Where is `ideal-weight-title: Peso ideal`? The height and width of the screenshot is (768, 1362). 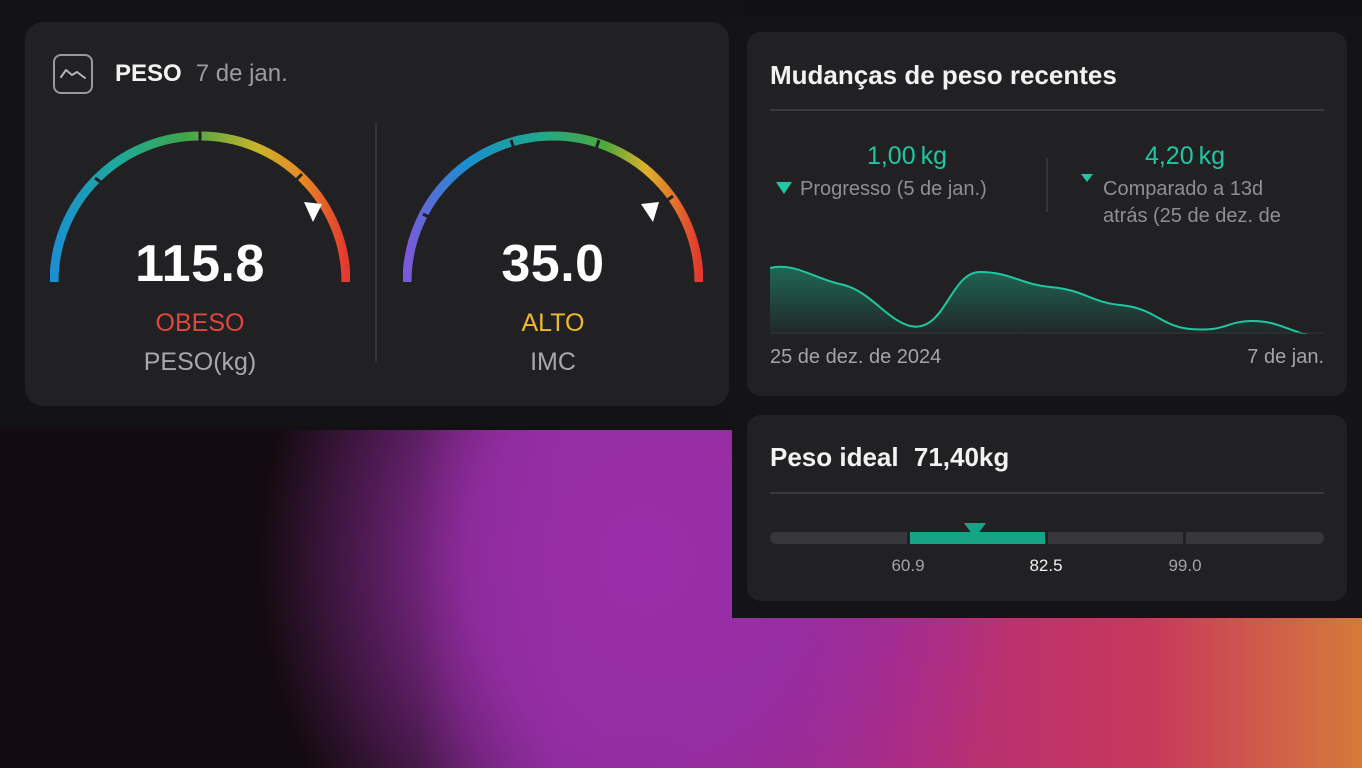
ideal-weight-title: Peso ideal is located at coordinates (834, 457).